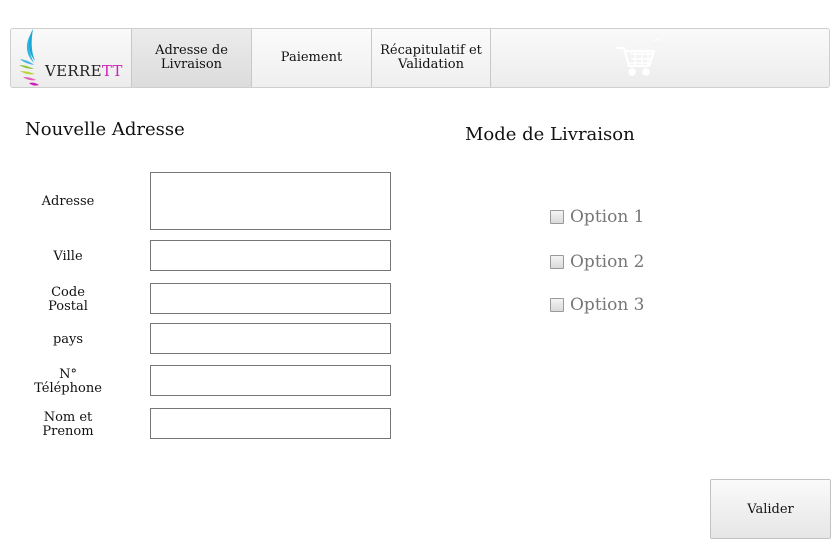  I want to click on field-label-ville: Ville, so click(68, 257).